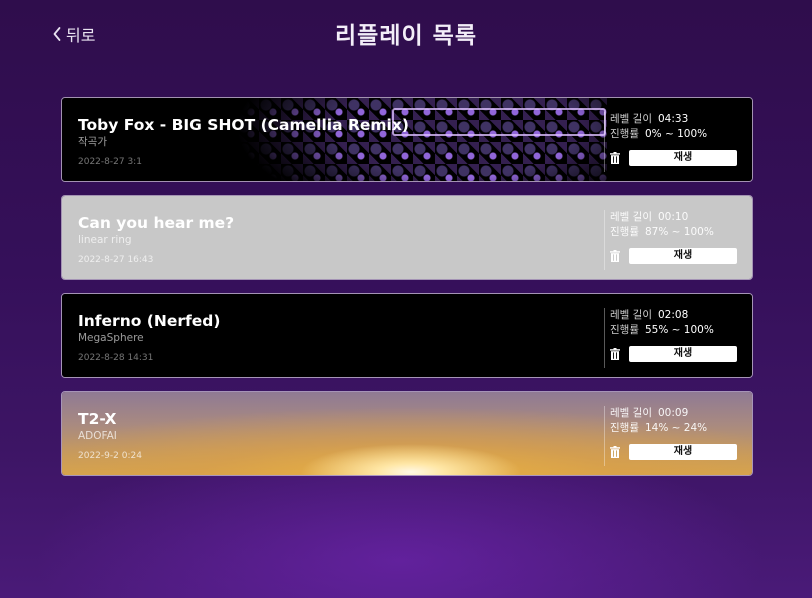 This screenshot has height=598, width=812. What do you see at coordinates (673, 217) in the screenshot?
I see `length-value: 00:10` at bounding box center [673, 217].